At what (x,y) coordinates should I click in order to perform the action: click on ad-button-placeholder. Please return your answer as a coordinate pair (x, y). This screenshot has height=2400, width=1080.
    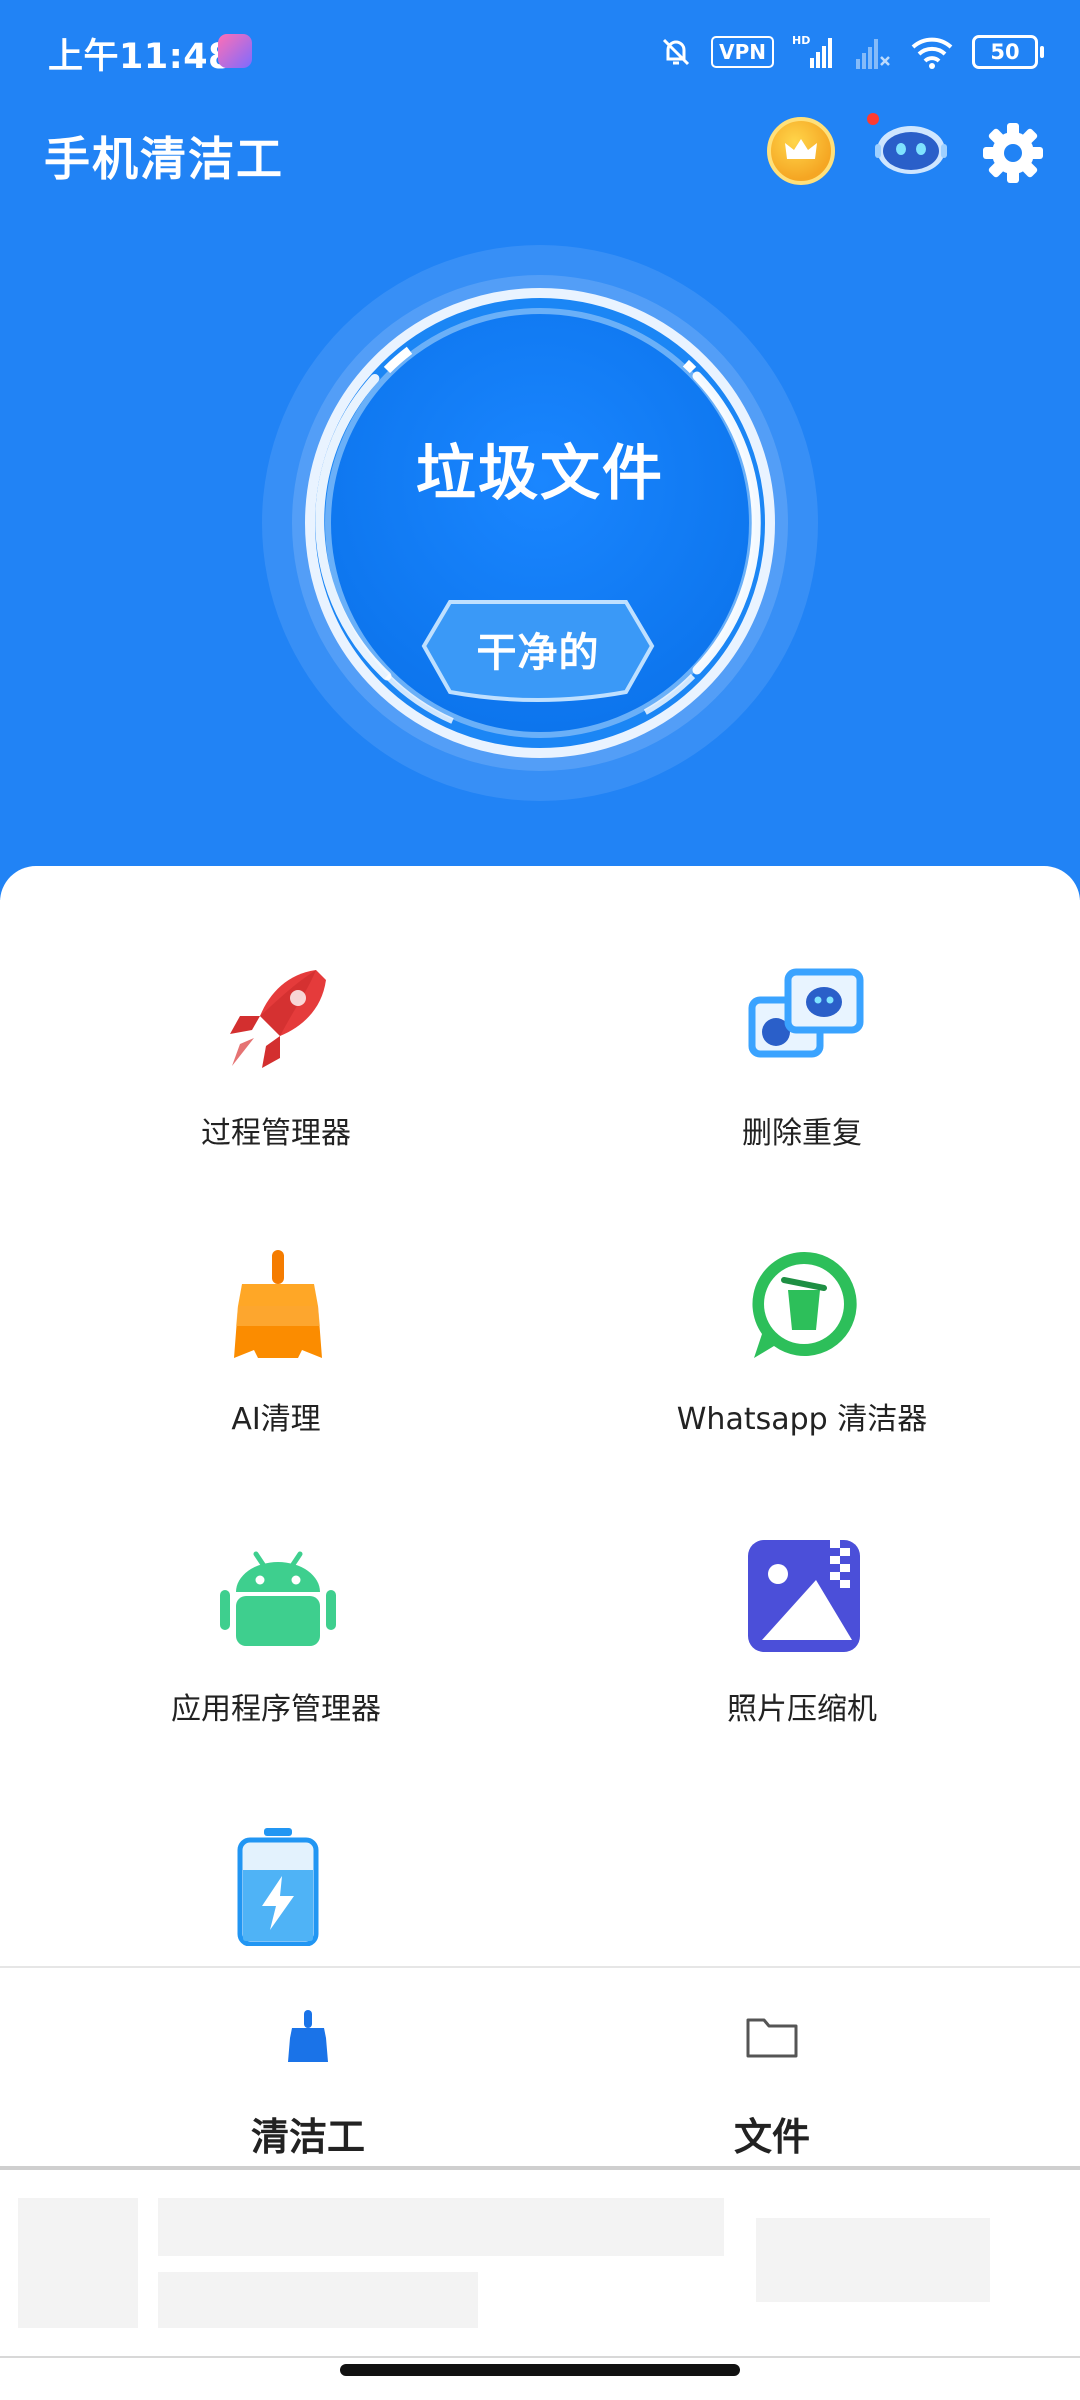
    Looking at the image, I should click on (873, 2260).